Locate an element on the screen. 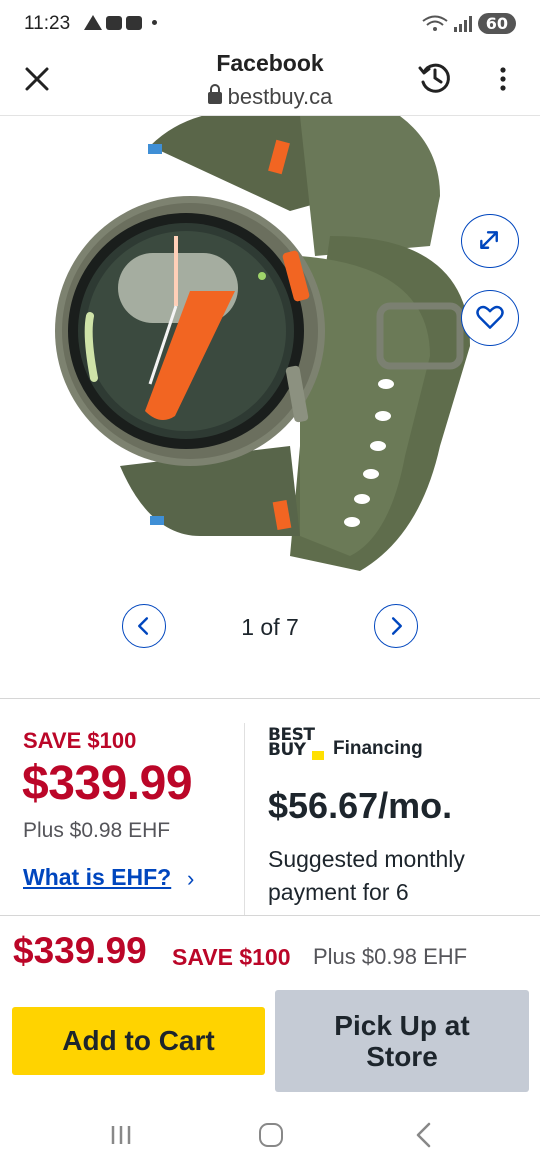  url-bar: bestbuy.ca is located at coordinates (270, 97).